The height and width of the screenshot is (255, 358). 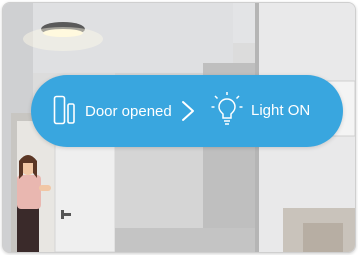 What do you see at coordinates (128, 111) in the screenshot?
I see `trigger-label: Door opened` at bounding box center [128, 111].